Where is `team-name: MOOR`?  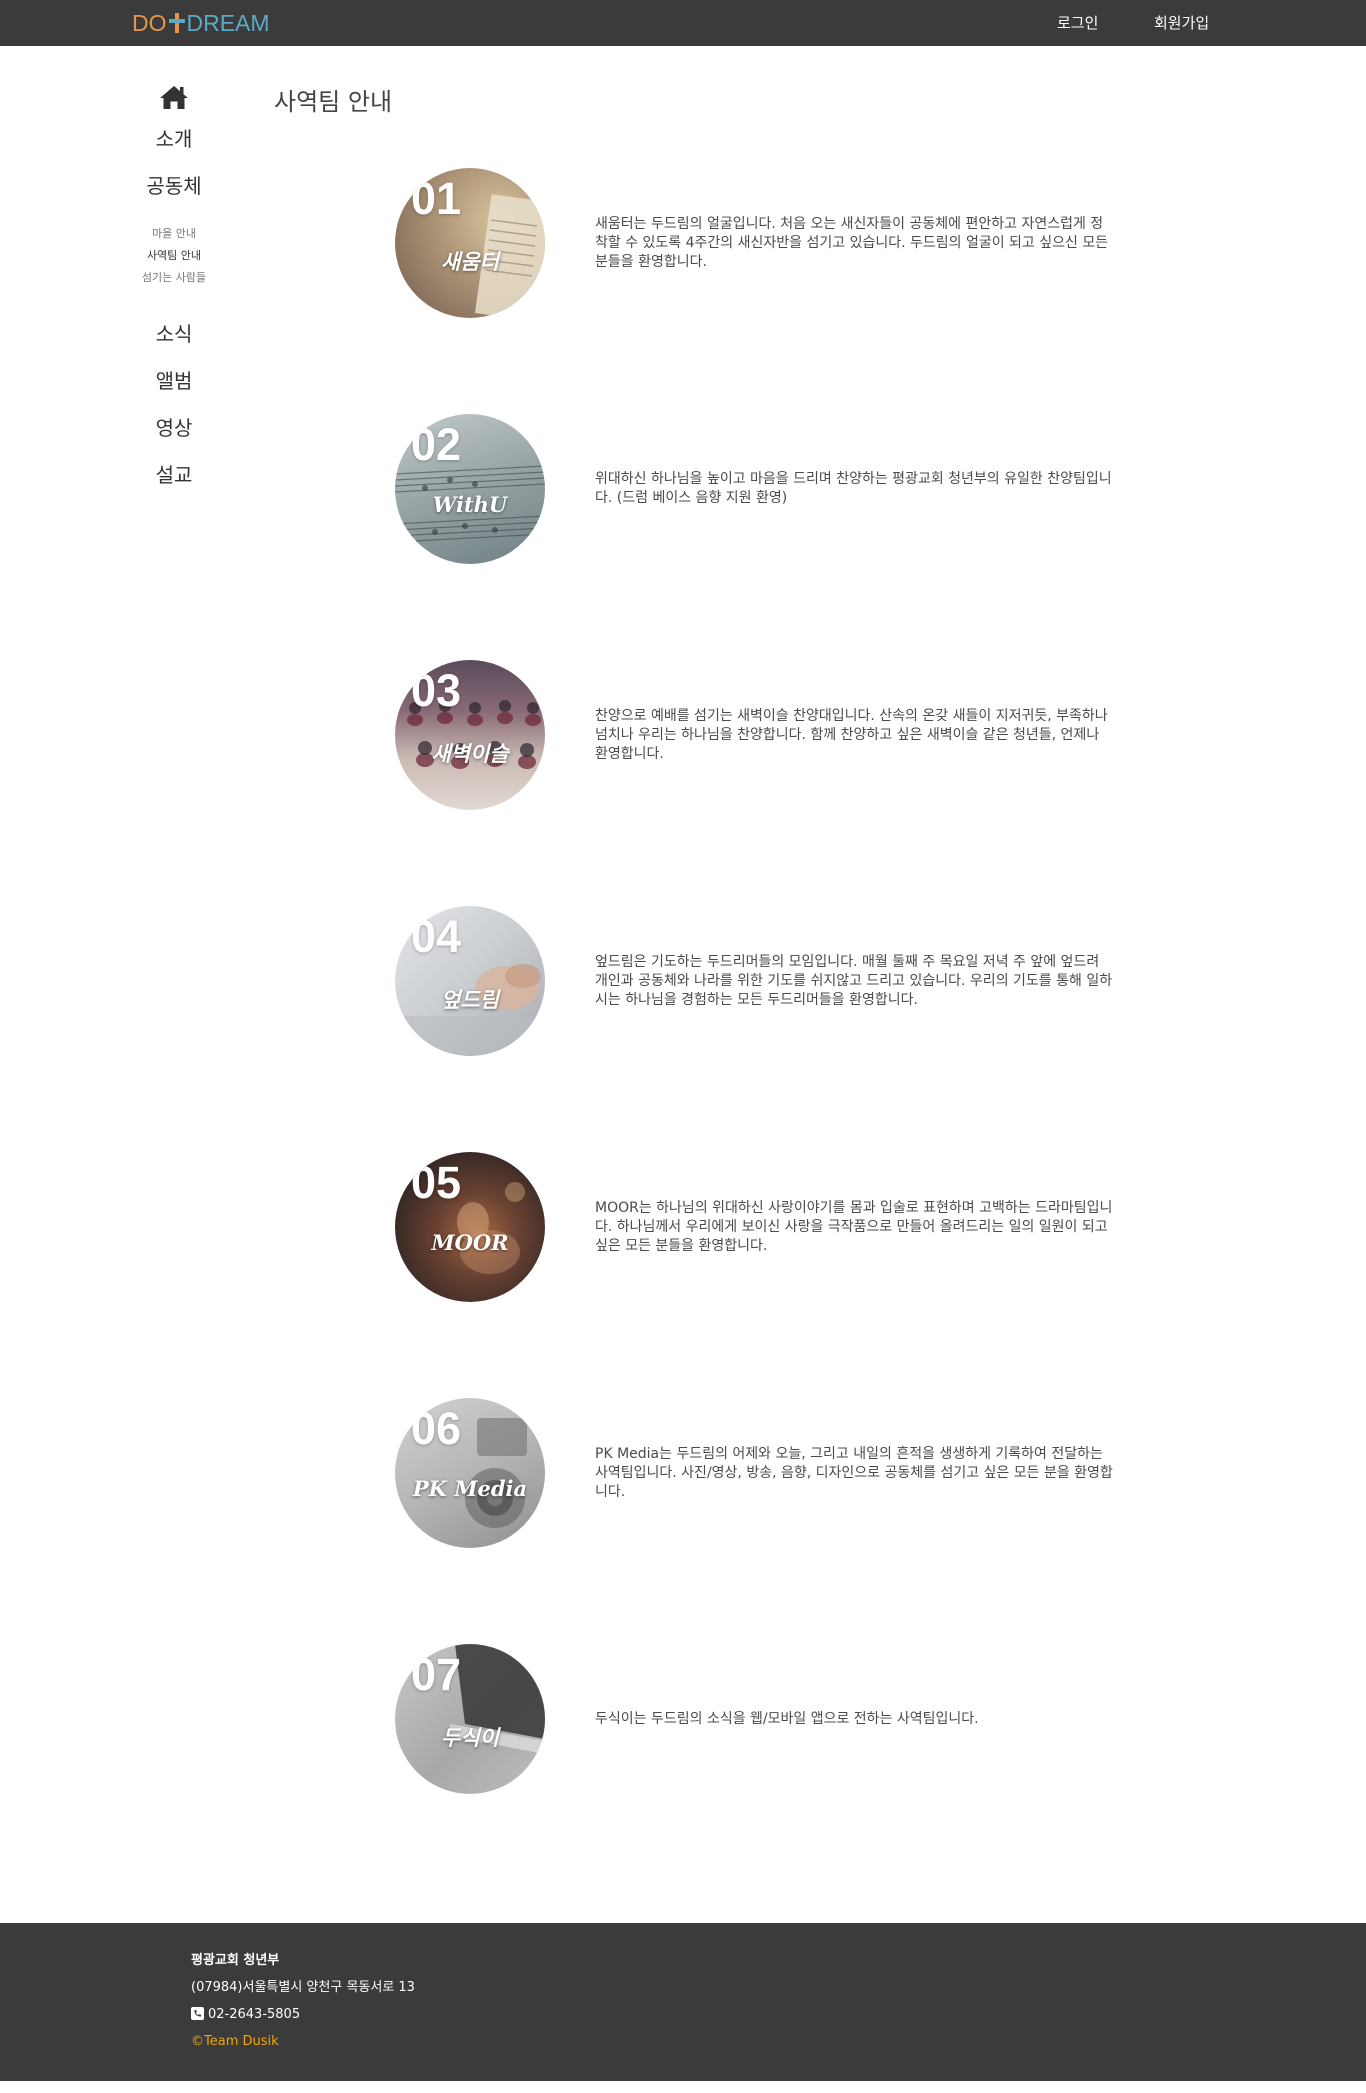 team-name: MOOR is located at coordinates (470, 1242).